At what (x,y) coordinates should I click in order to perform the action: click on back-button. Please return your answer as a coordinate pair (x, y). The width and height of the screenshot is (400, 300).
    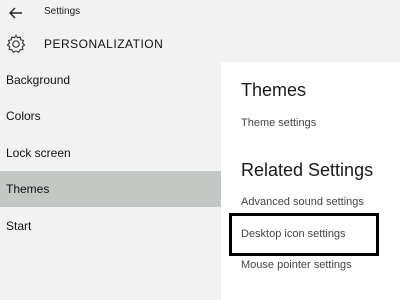
    Looking at the image, I should click on (16, 13).